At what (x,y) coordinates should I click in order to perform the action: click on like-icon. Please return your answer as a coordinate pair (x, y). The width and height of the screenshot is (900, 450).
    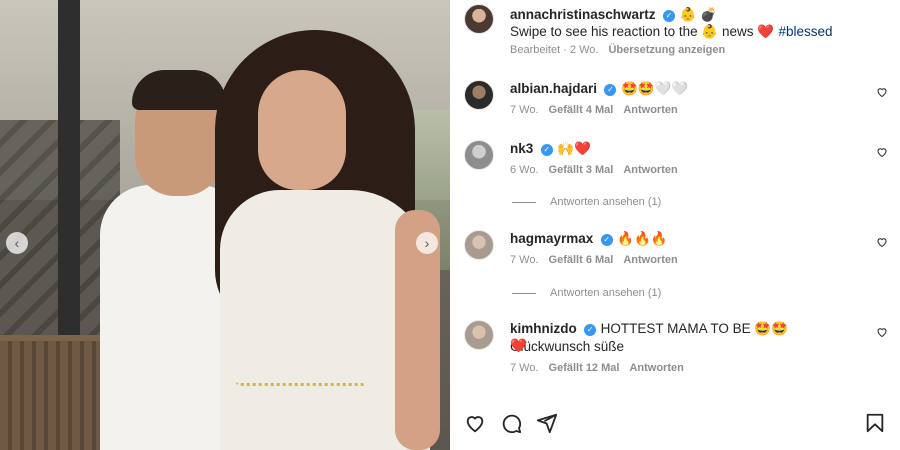
    Looking at the image, I should click on (475, 425).